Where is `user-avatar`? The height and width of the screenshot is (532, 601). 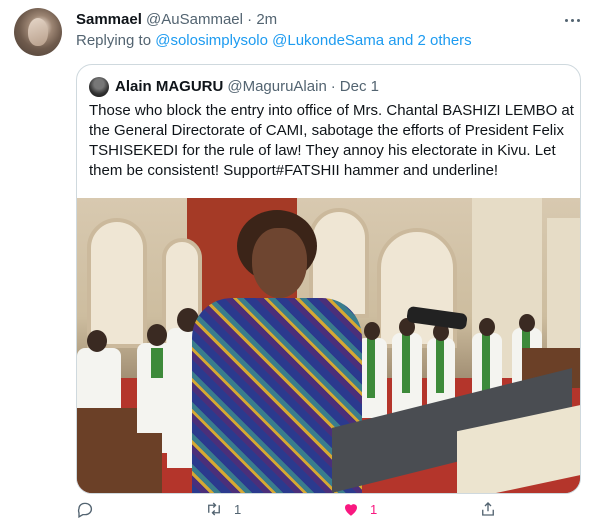 user-avatar is located at coordinates (38, 32).